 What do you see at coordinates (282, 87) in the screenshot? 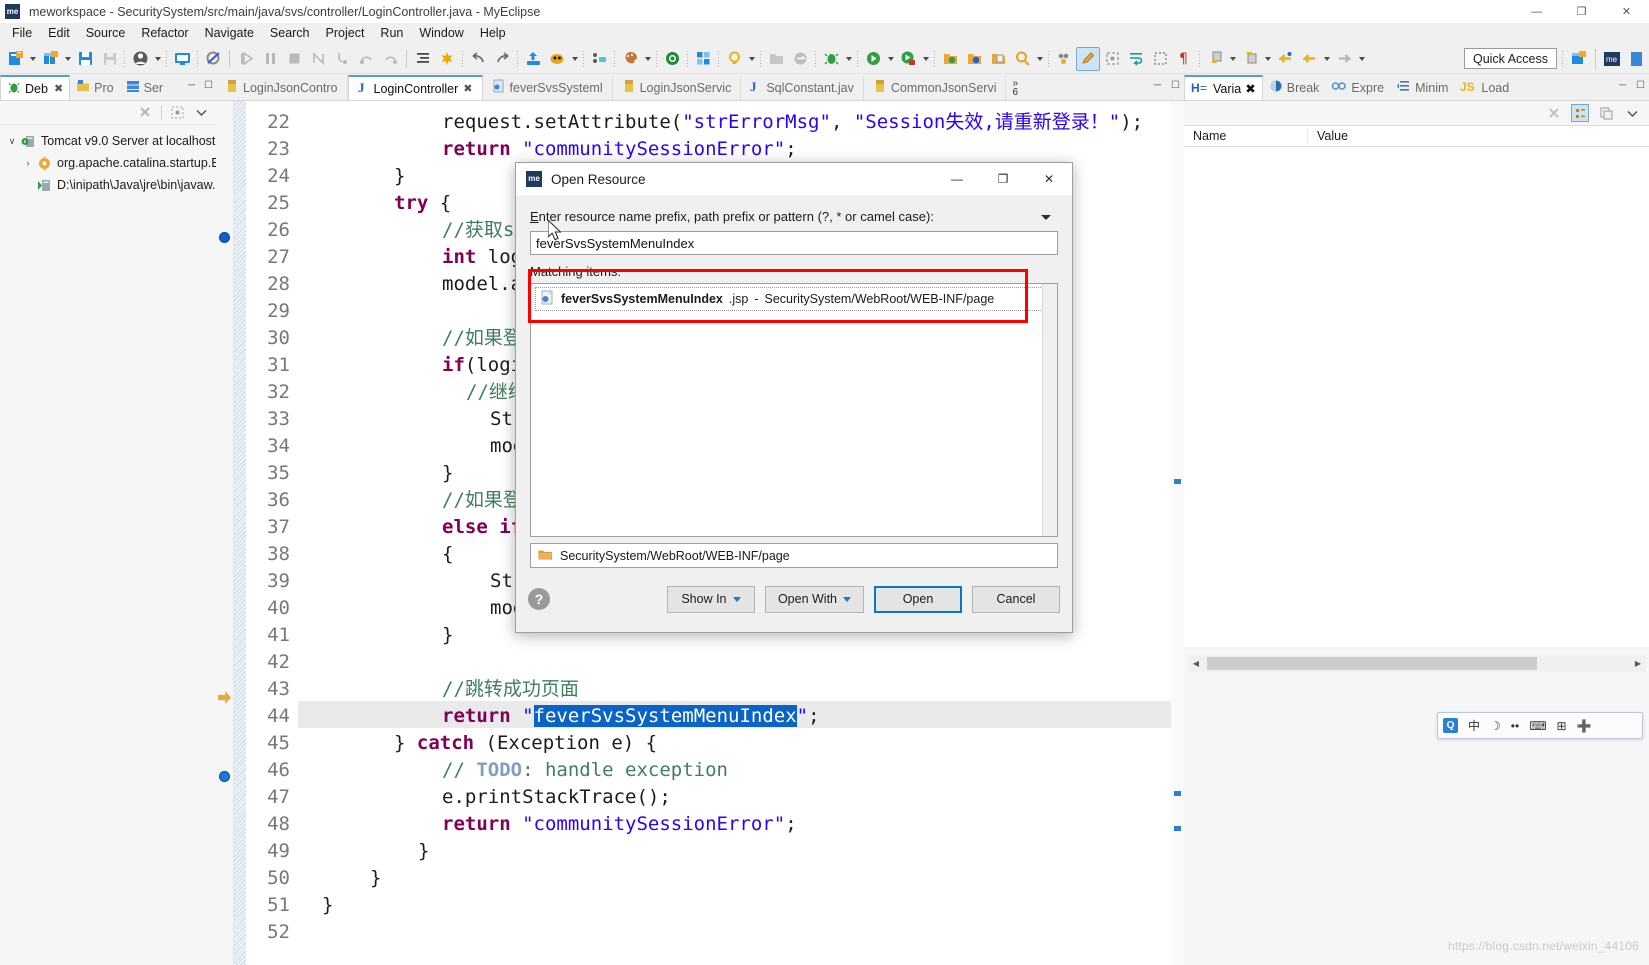
I see `editor-tab-loginjsoncontroller: LoginJsonContro` at bounding box center [282, 87].